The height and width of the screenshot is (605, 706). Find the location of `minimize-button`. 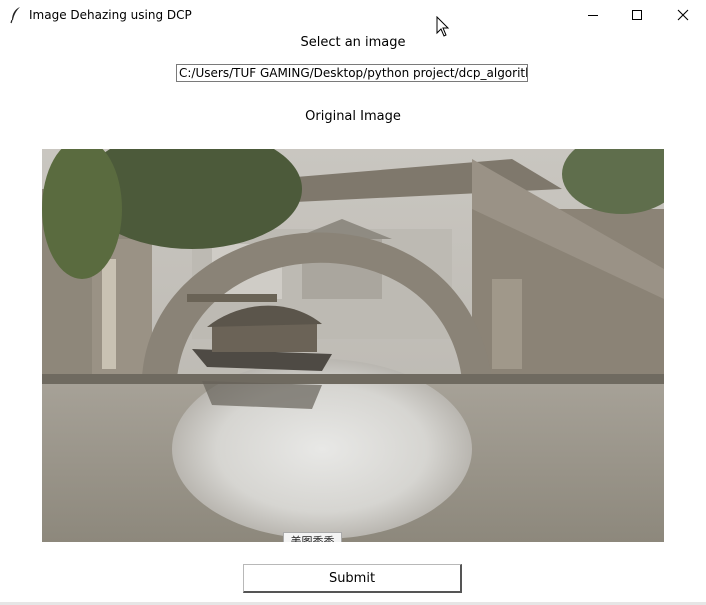

minimize-button is located at coordinates (593, 15).